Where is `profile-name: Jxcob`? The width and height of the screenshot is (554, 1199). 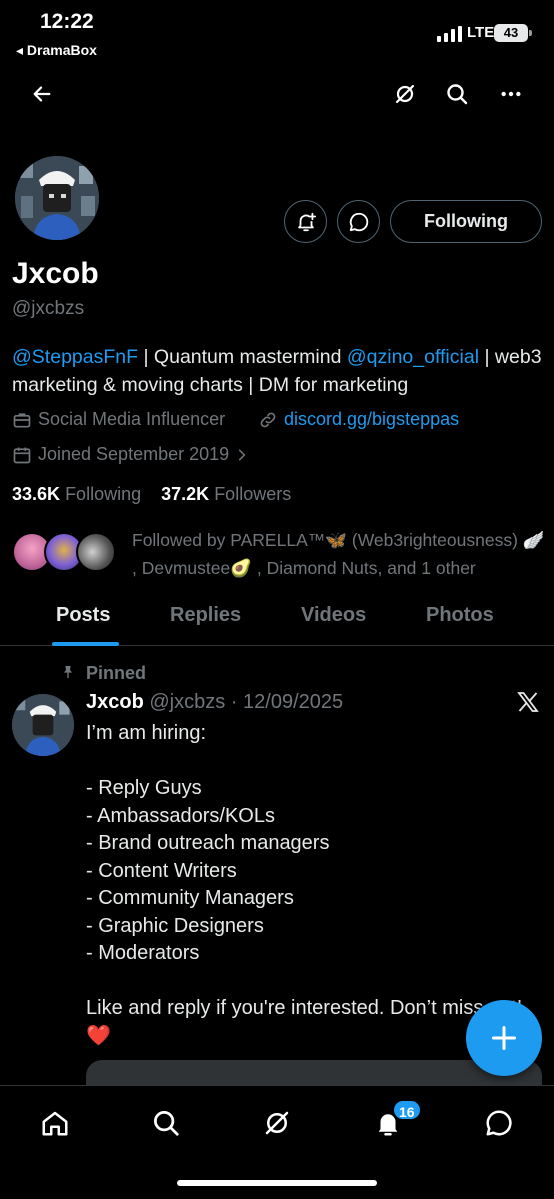 profile-name: Jxcob is located at coordinates (55, 273).